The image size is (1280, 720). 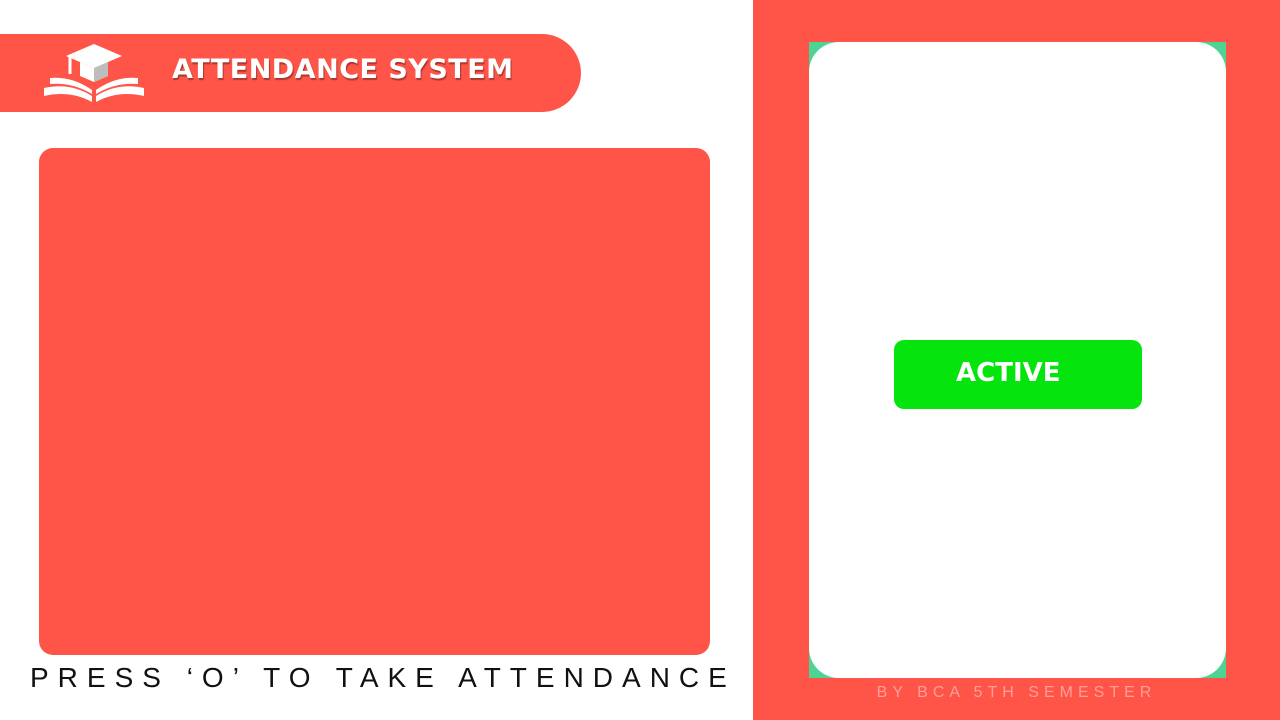 What do you see at coordinates (1016, 692) in the screenshot?
I see `footer-credit: BY BCA 5TH SEMESTER` at bounding box center [1016, 692].